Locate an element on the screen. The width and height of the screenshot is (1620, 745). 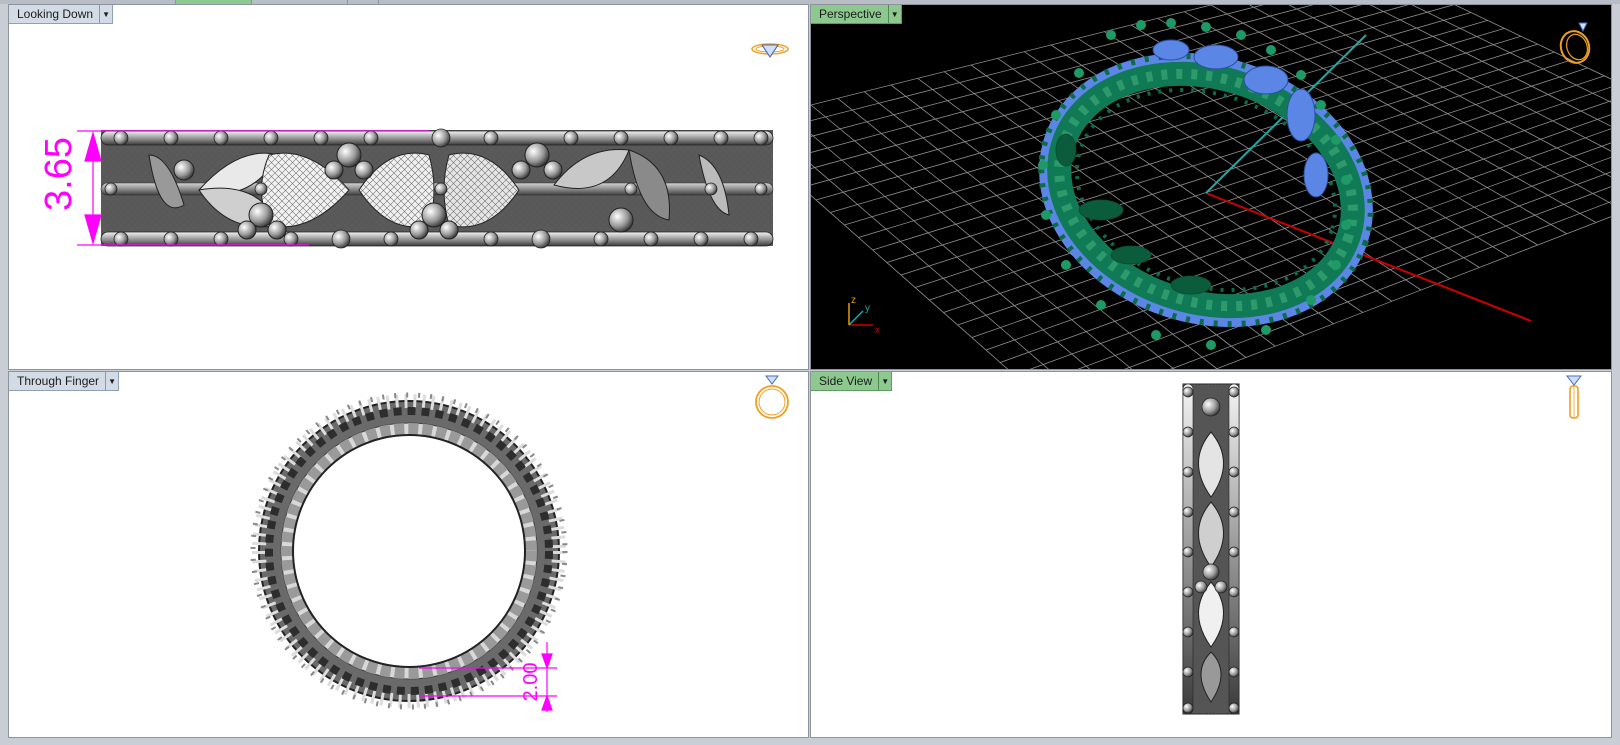
viewport-label-perspective: Perspective ▼ is located at coordinates (856, 14).